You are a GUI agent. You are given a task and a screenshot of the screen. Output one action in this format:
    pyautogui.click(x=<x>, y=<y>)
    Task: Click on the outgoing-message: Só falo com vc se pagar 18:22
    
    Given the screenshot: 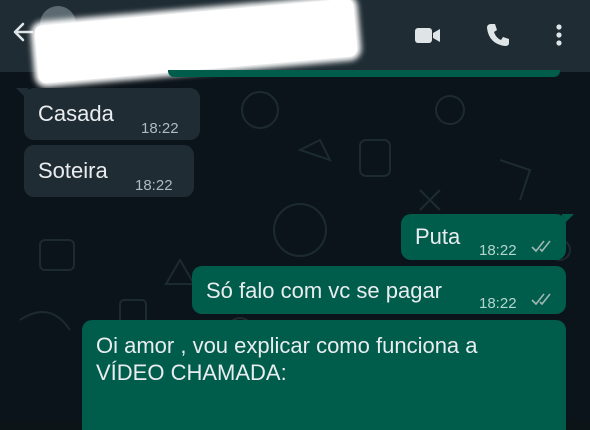 What is the action you would take?
    pyautogui.click(x=379, y=290)
    